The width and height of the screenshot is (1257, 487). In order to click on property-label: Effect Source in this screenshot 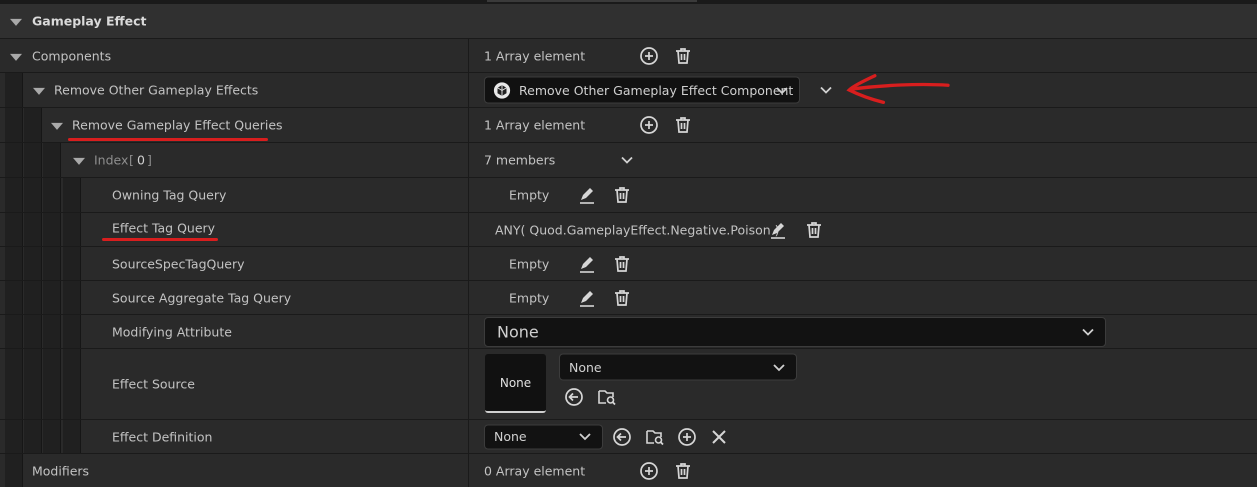, I will do `click(153, 384)`.